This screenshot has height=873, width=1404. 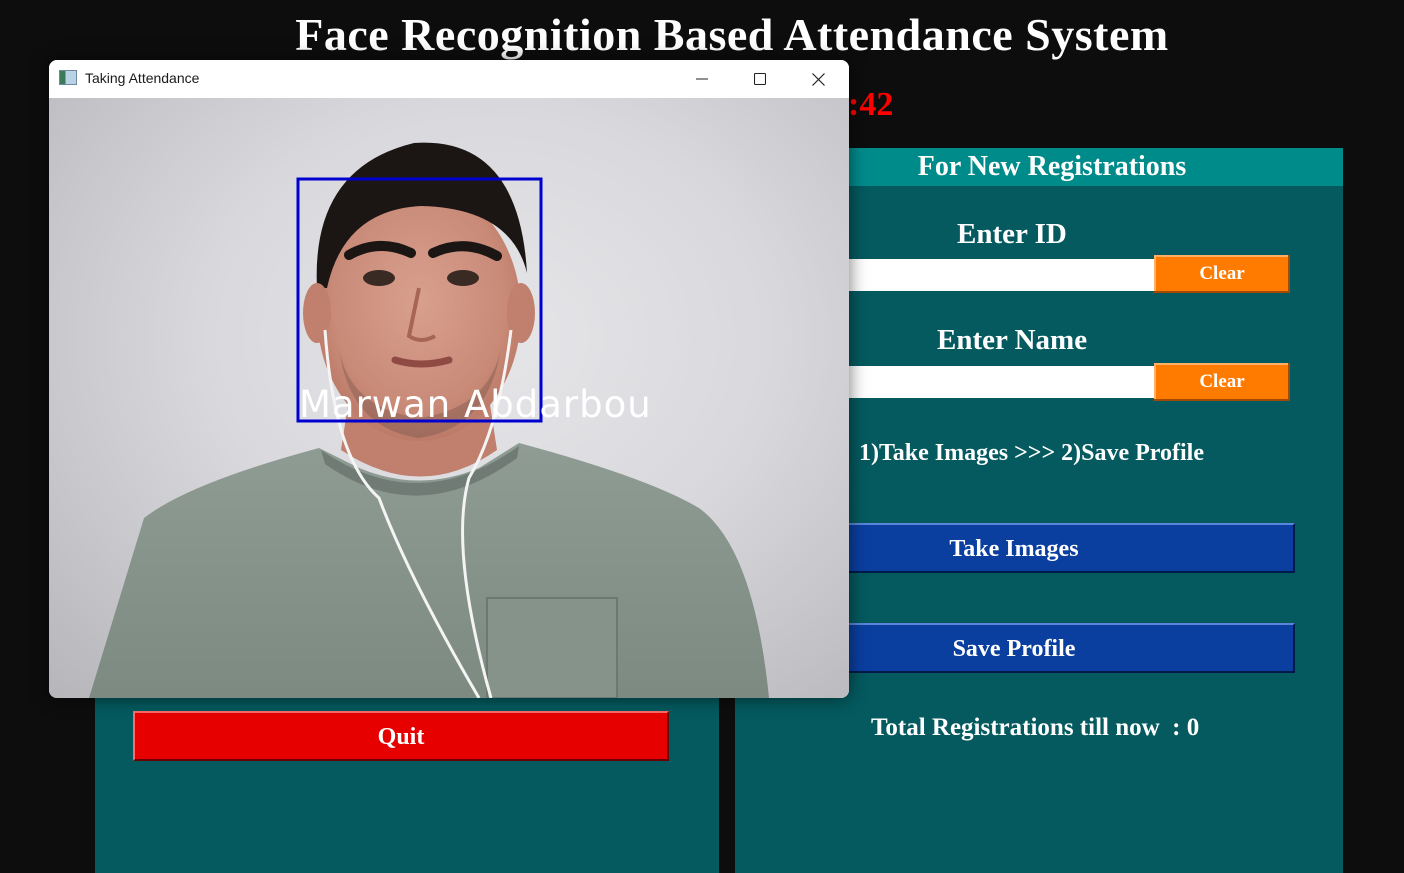 What do you see at coordinates (1035, 727) in the screenshot?
I see `total-registrations: Total Registrations till now : 0` at bounding box center [1035, 727].